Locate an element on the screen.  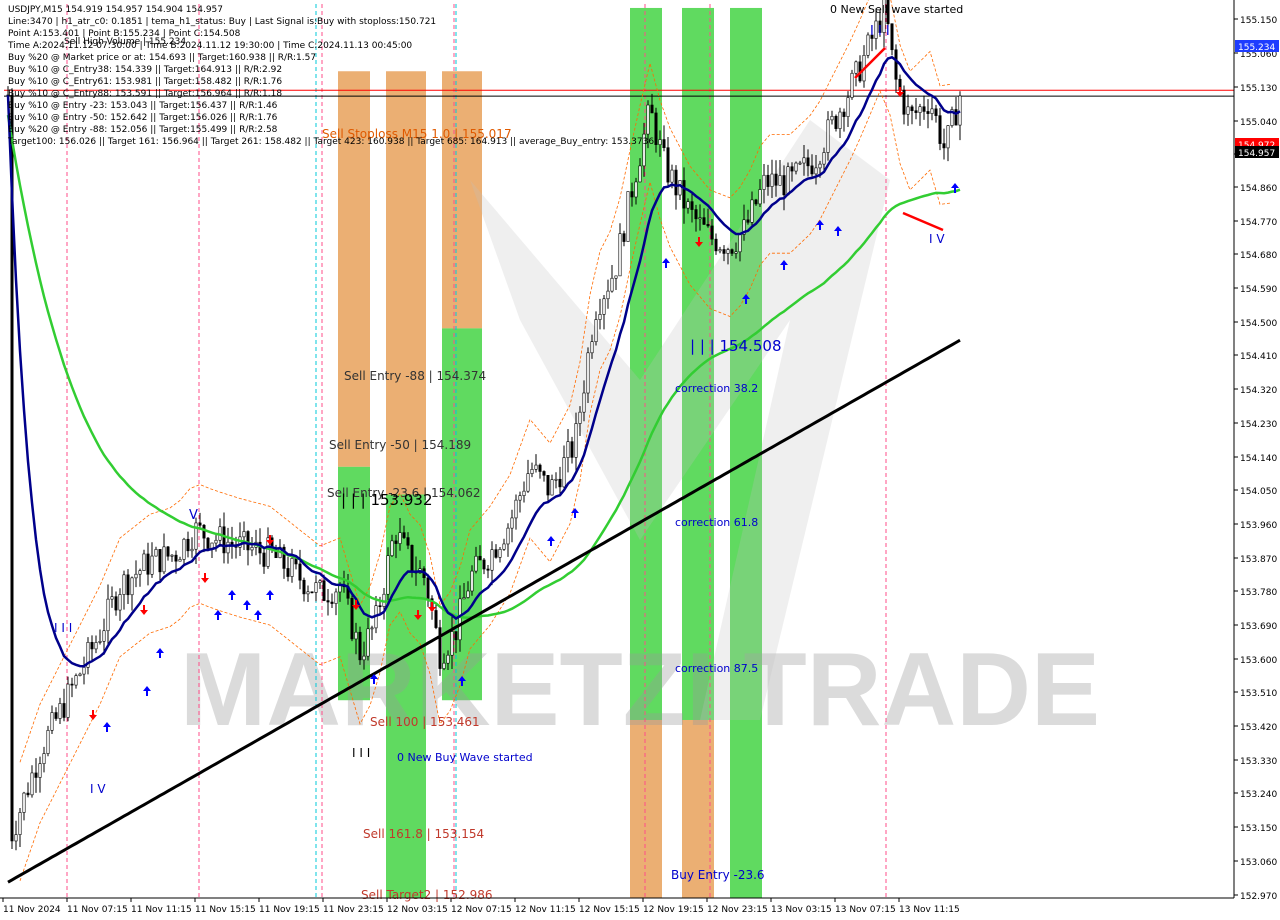
price-tick-label: 154.680 is located at coordinates (1258, 256).